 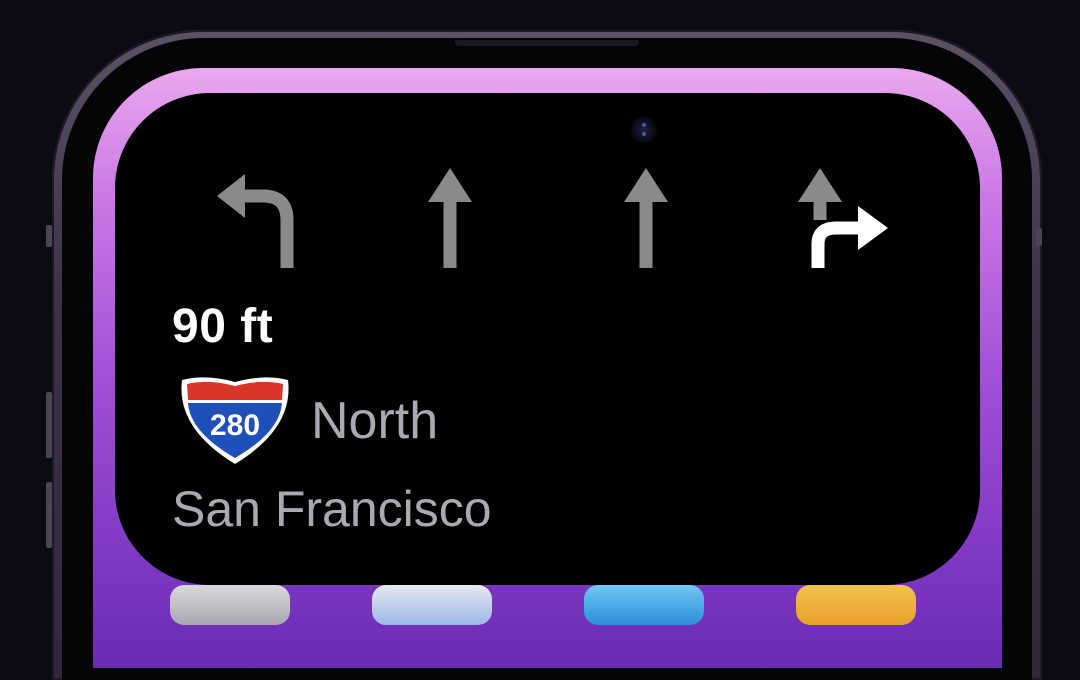 I want to click on front-camera, so click(x=644, y=130).